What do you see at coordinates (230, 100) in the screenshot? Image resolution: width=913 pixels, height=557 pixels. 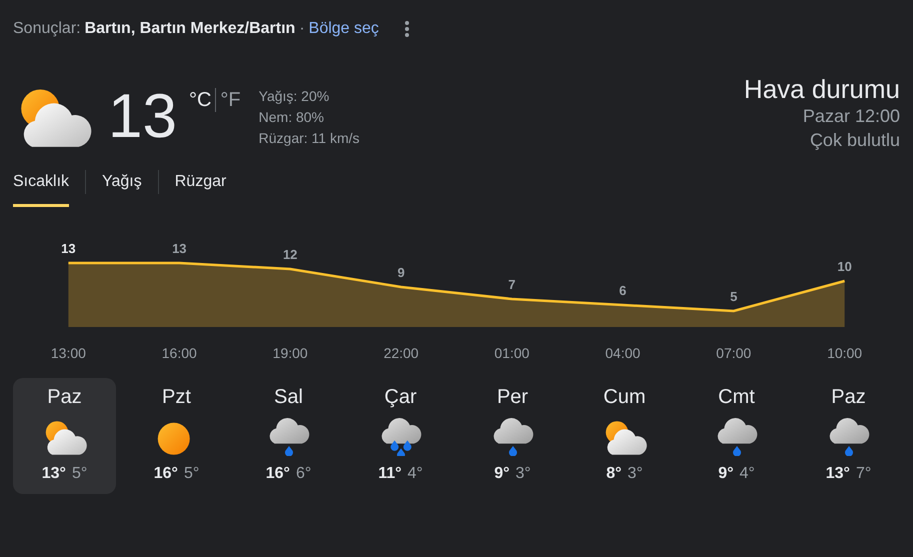 I see `unit-toggle: °F` at bounding box center [230, 100].